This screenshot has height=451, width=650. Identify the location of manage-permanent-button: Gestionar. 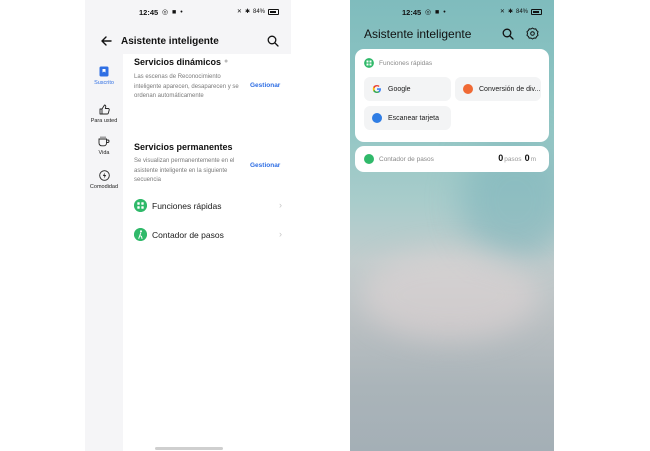
(265, 165).